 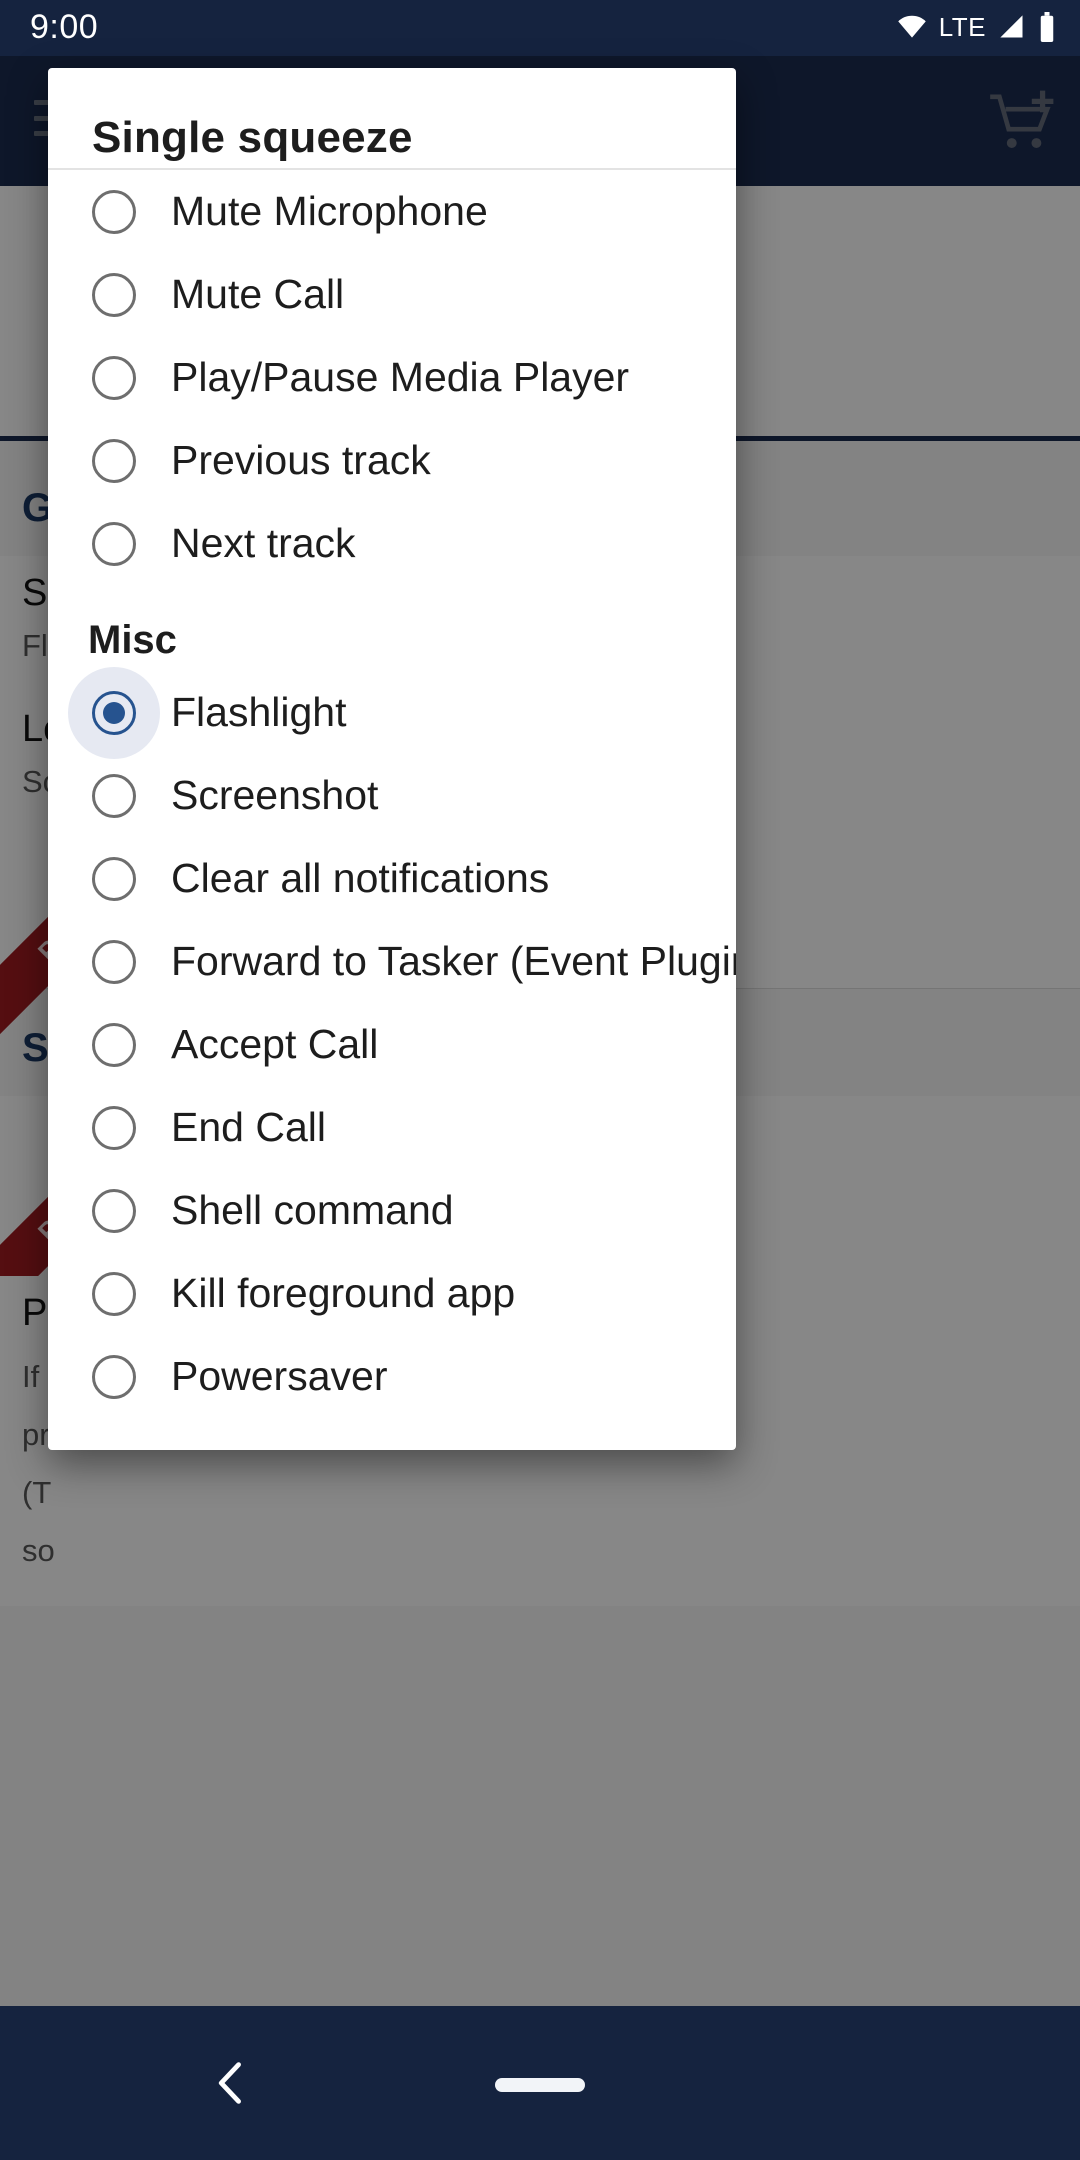 I want to click on option-row: Mute Call, so click(x=392, y=294).